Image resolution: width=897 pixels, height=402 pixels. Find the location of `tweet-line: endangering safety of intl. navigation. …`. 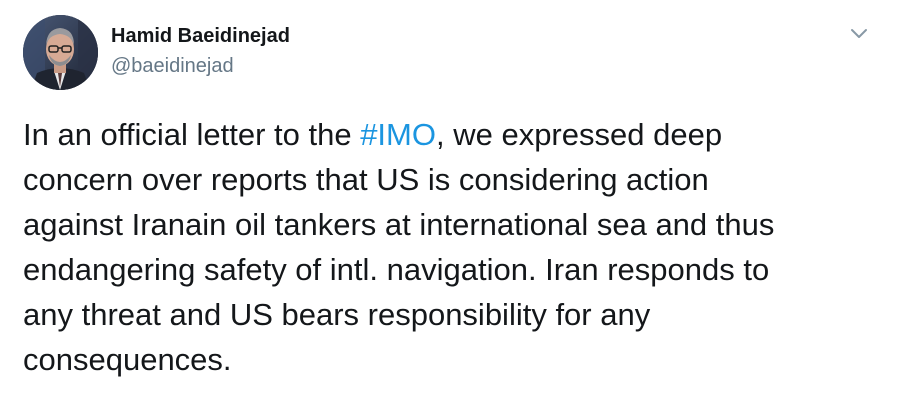

tweet-line: endangering safety of intl. navigation. … is located at coordinates (396, 269).